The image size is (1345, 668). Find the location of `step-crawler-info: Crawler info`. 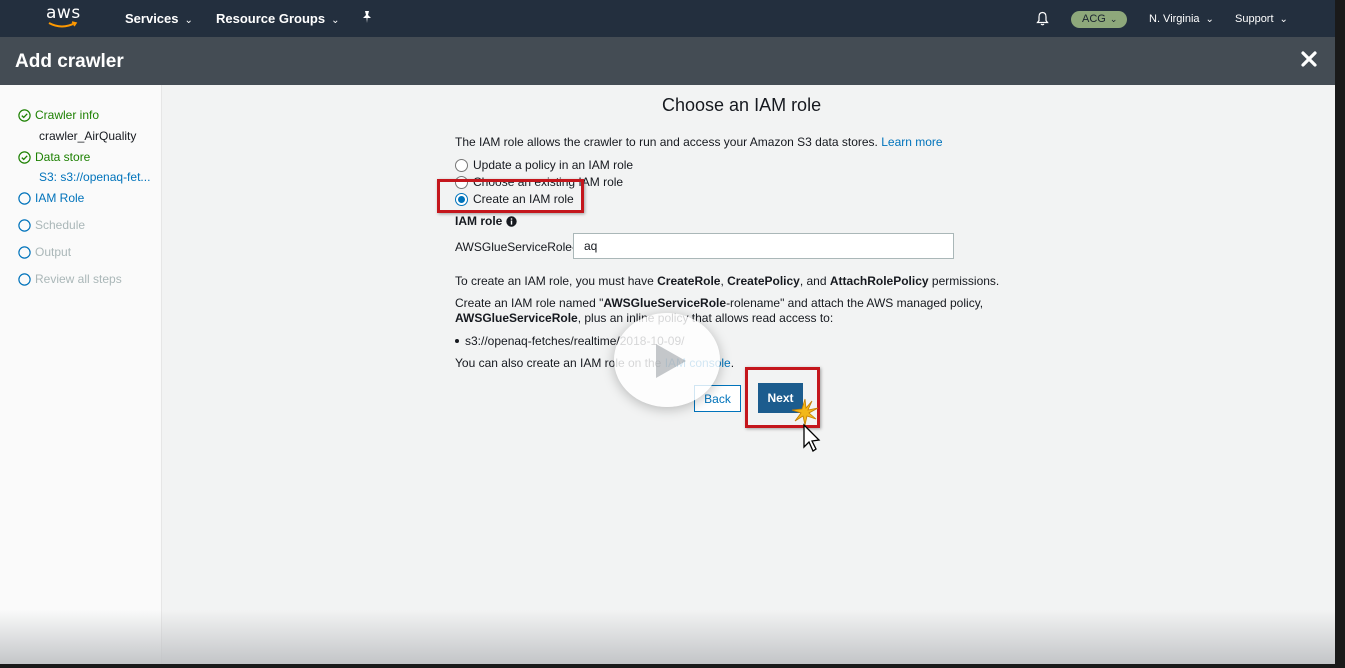

step-crawler-info: Crawler info is located at coordinates (58, 116).